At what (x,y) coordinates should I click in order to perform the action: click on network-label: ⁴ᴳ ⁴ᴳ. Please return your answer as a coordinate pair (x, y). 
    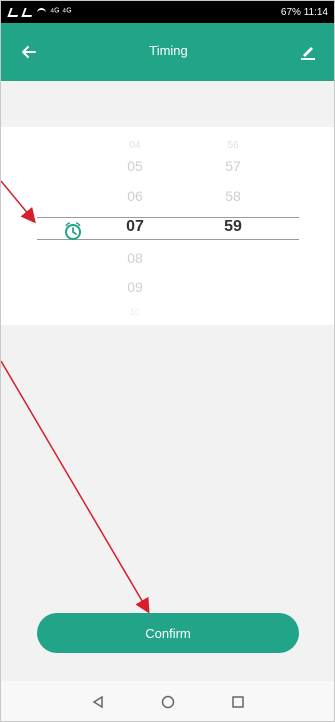
    Looking at the image, I should click on (61, 12).